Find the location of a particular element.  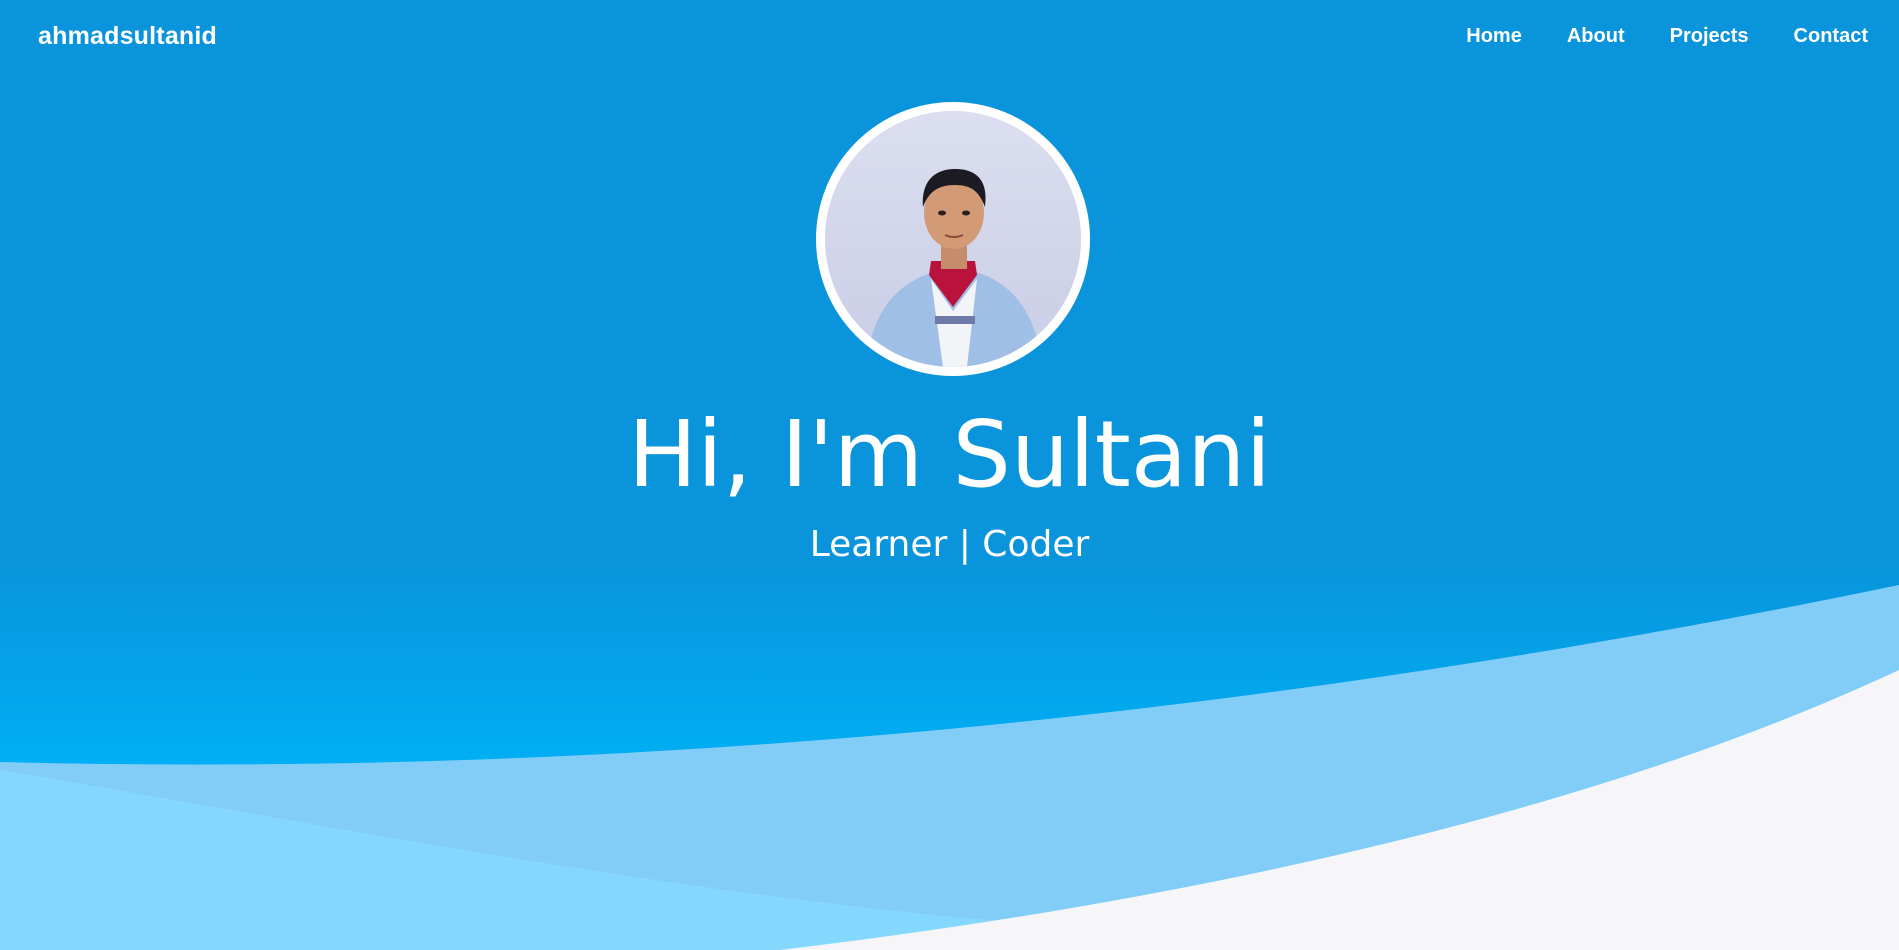

avatar is located at coordinates (953, 239).